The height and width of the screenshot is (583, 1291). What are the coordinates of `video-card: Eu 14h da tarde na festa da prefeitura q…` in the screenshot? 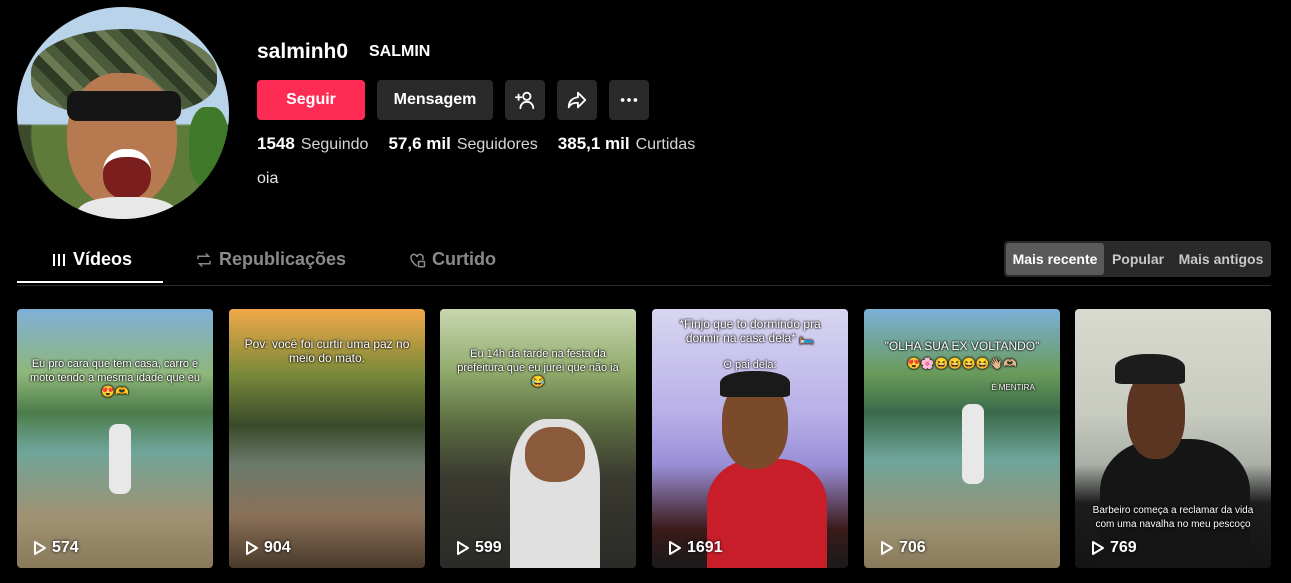 It's located at (538, 438).